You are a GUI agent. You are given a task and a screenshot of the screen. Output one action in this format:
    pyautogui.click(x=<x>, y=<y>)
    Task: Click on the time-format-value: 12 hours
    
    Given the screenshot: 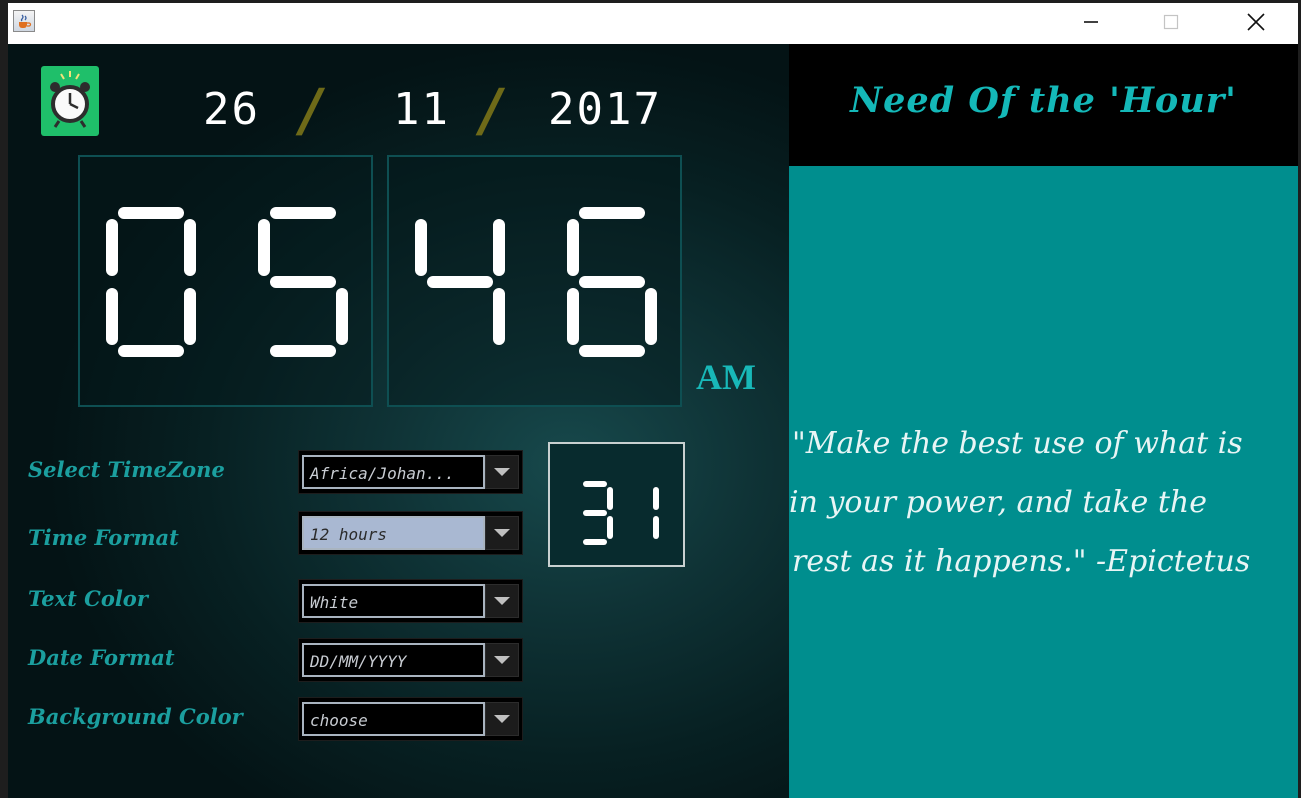 What is the action you would take?
    pyautogui.click(x=349, y=534)
    